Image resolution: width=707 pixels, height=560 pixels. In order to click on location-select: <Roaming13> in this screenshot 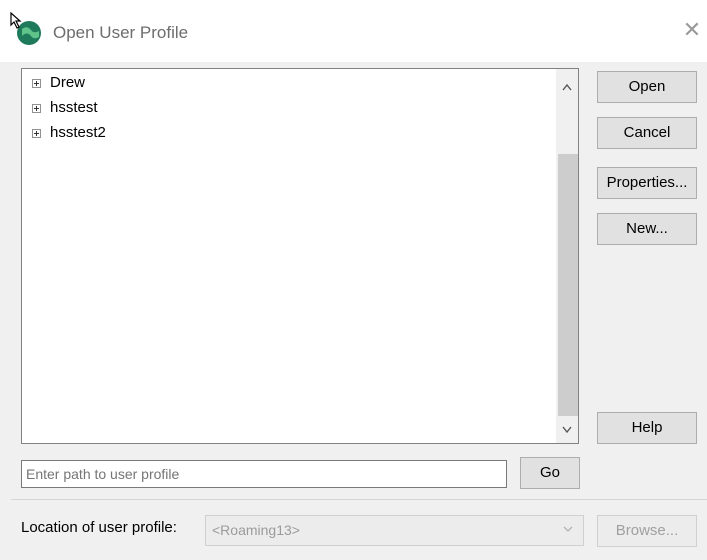, I will do `click(394, 530)`.